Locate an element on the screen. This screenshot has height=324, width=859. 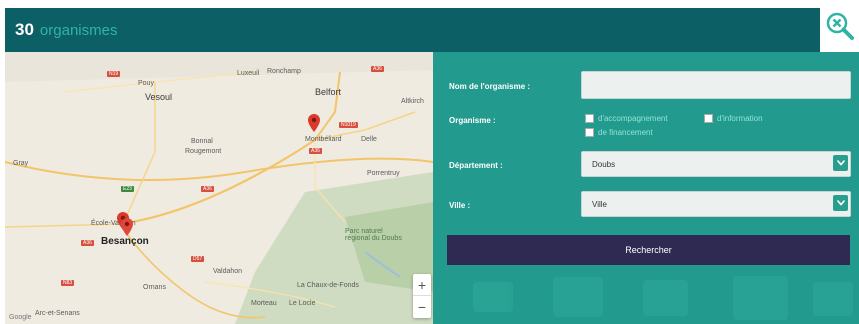
map-label: Belfort is located at coordinates (328, 92).